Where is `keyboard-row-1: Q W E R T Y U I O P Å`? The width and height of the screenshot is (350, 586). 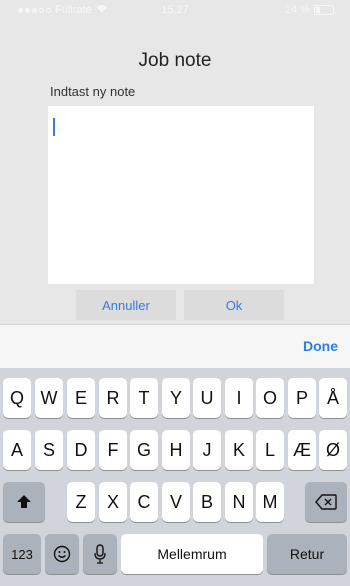
keyboard-row-1: Q W E R T Y U I O P Å is located at coordinates (175, 398).